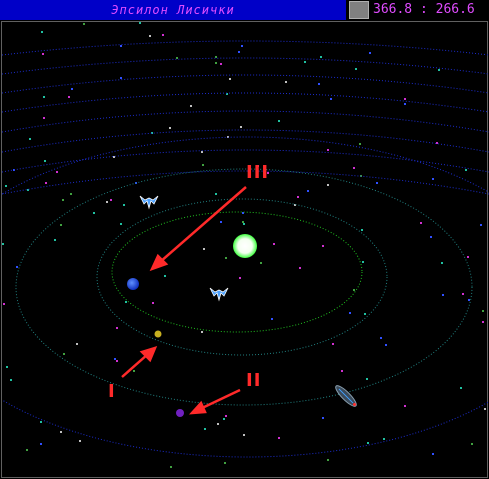 This screenshot has height=479, width=489. I want to click on sun-icon, so click(245, 246).